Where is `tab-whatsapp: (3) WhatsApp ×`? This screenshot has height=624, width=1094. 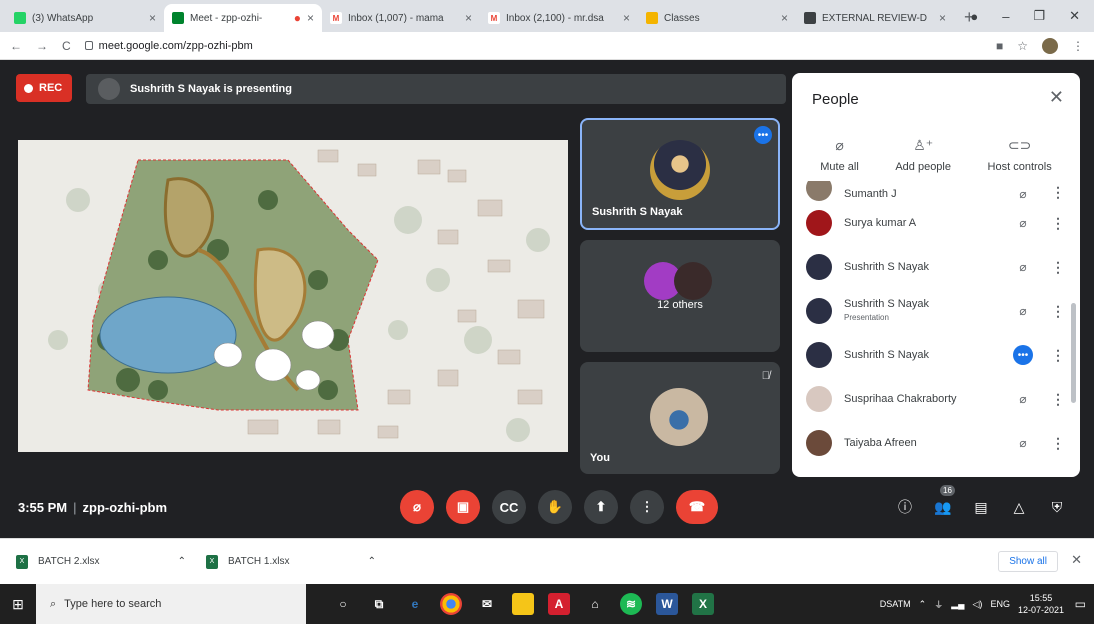 tab-whatsapp: (3) WhatsApp × is located at coordinates (85, 18).